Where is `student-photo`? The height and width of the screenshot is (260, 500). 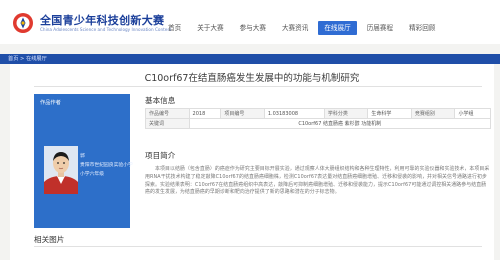 student-photo is located at coordinates (61, 170).